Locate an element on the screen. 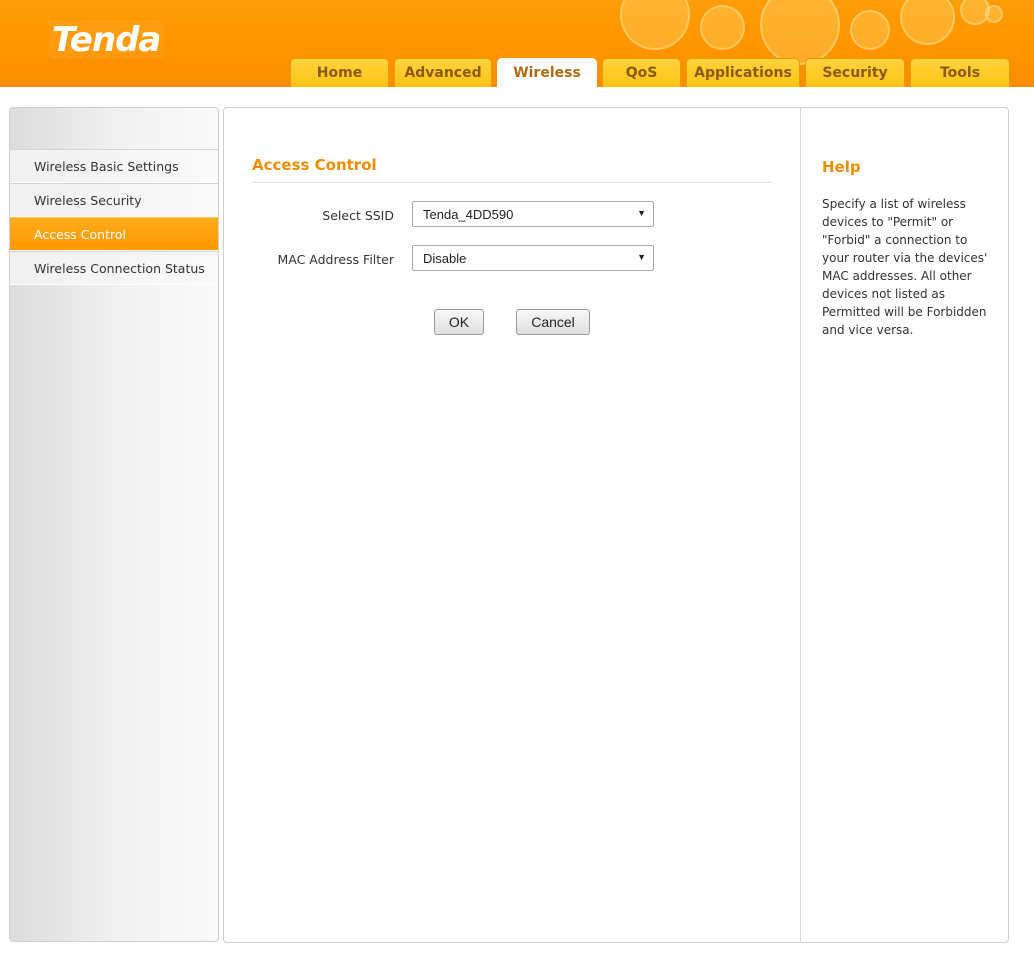 The width and height of the screenshot is (1034, 966). ssid-label: Select SSID is located at coordinates (358, 215).